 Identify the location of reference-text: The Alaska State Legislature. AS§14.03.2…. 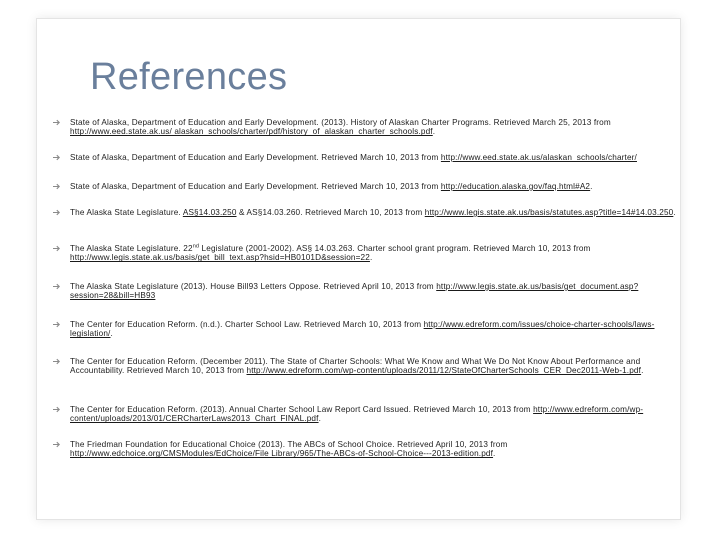
(377, 212).